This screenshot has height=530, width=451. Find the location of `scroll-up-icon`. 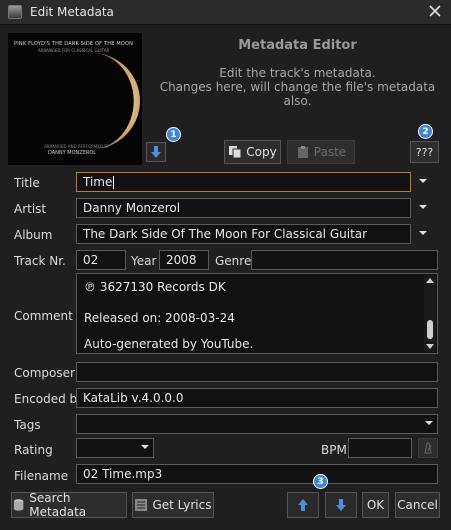

scroll-up-icon is located at coordinates (430, 280).